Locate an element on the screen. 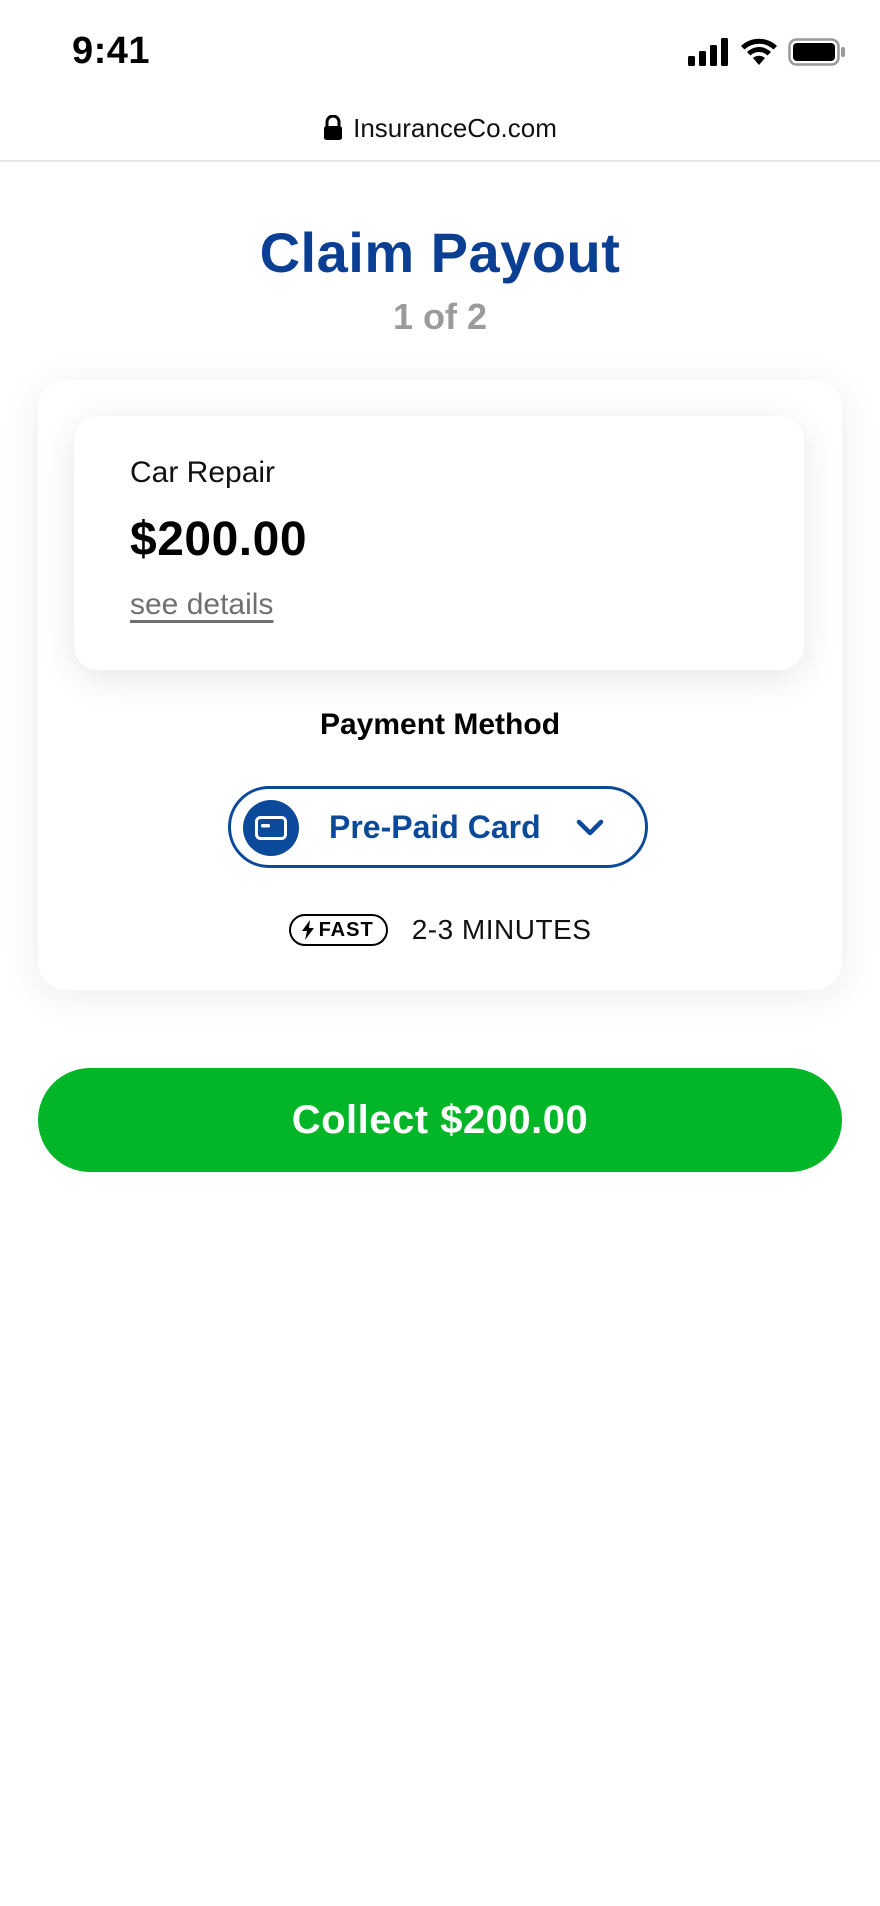 Image resolution: width=880 pixels, height=1906 pixels. lock-icon is located at coordinates (333, 127).